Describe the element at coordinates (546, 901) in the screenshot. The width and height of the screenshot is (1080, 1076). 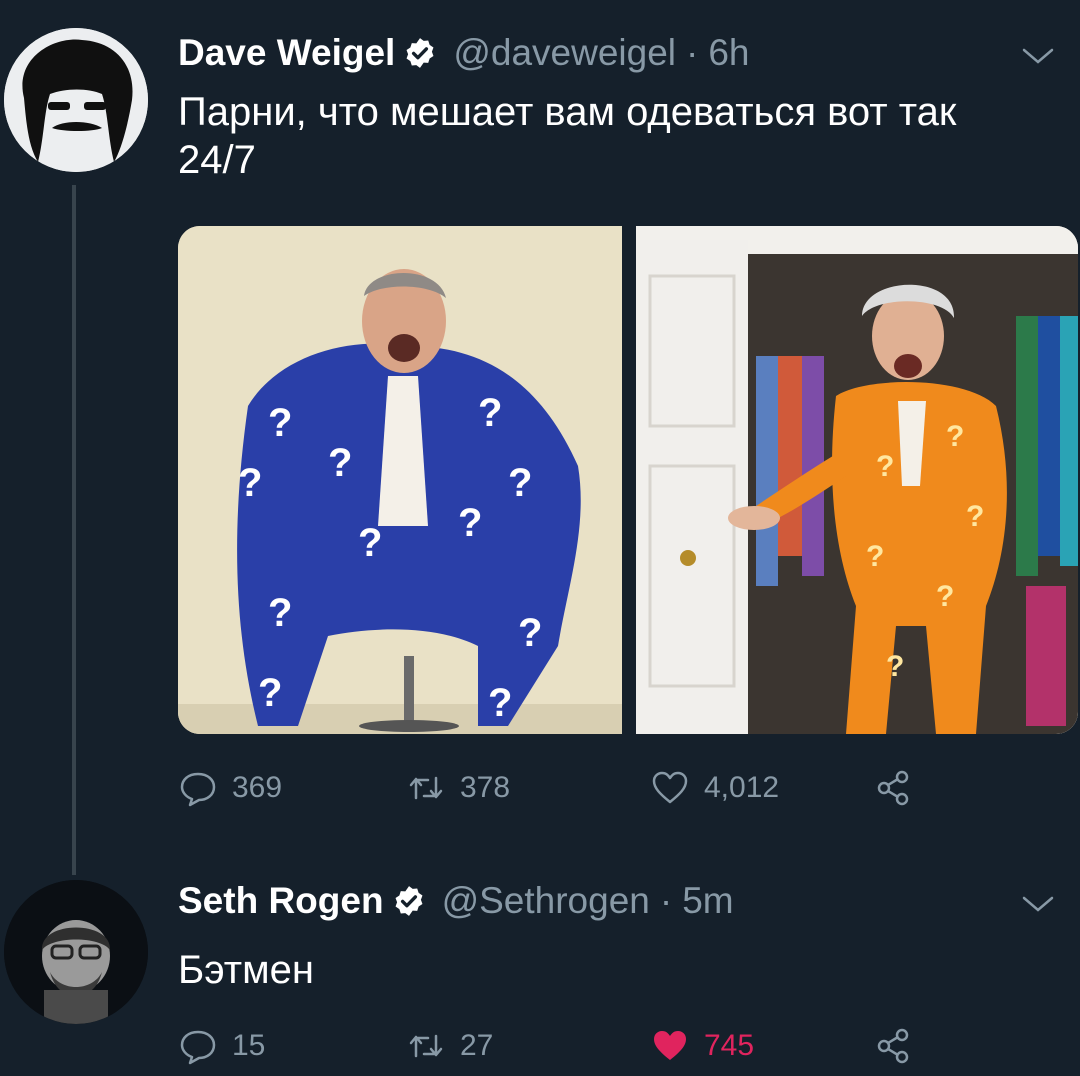
I see `author-handle: @Sethrogen` at that location.